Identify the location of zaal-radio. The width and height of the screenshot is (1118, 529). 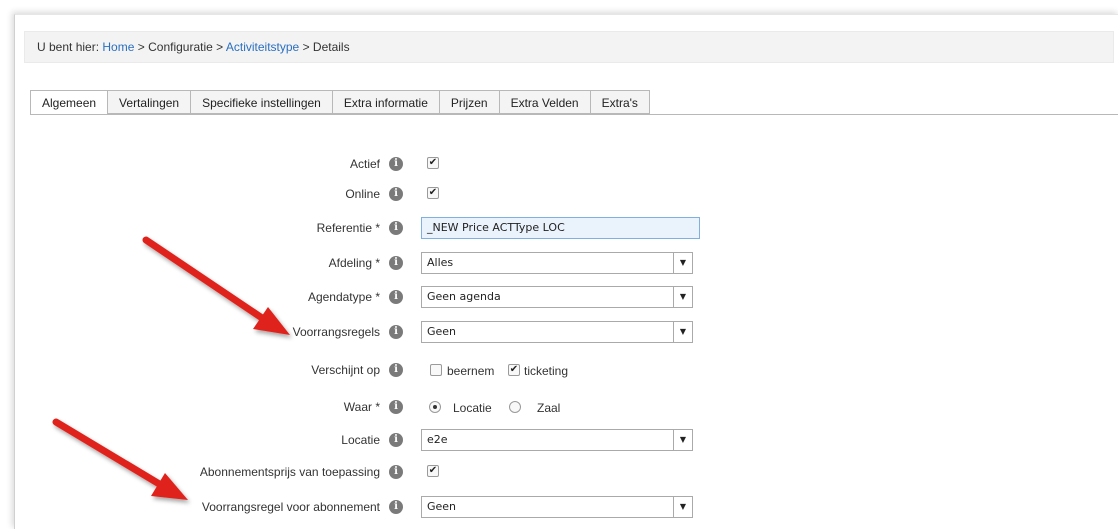
(515, 407).